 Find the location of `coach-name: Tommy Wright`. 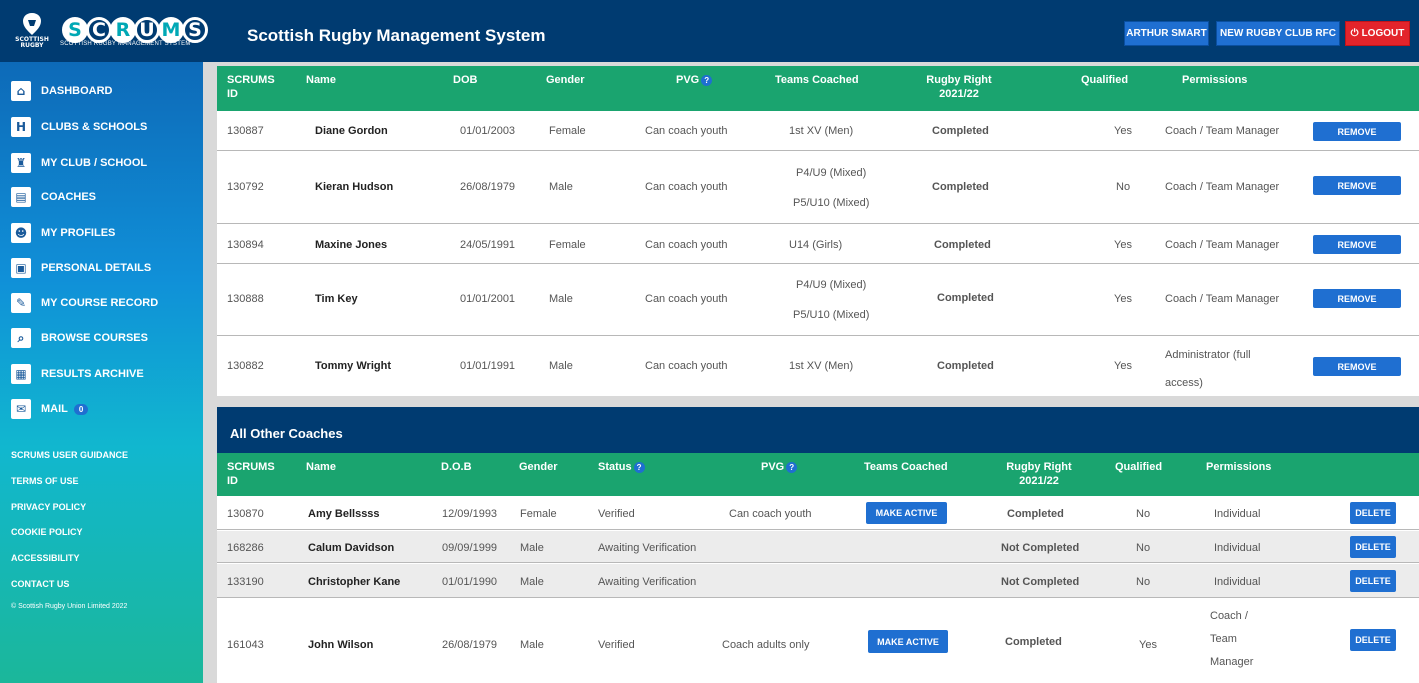

coach-name: Tommy Wright is located at coordinates (353, 366).